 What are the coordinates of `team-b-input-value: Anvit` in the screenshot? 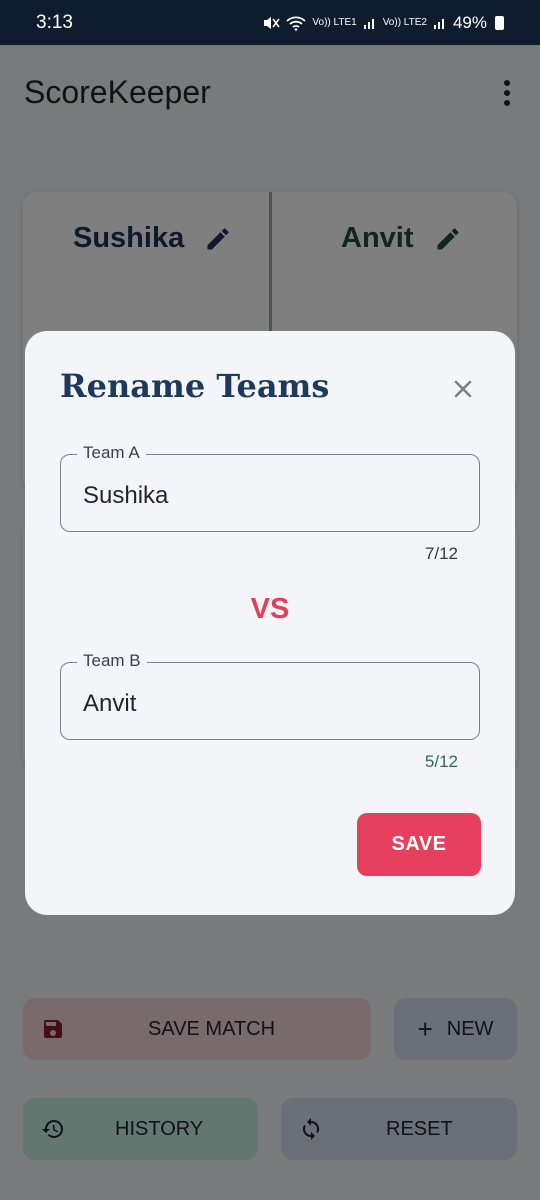 It's located at (109, 704).